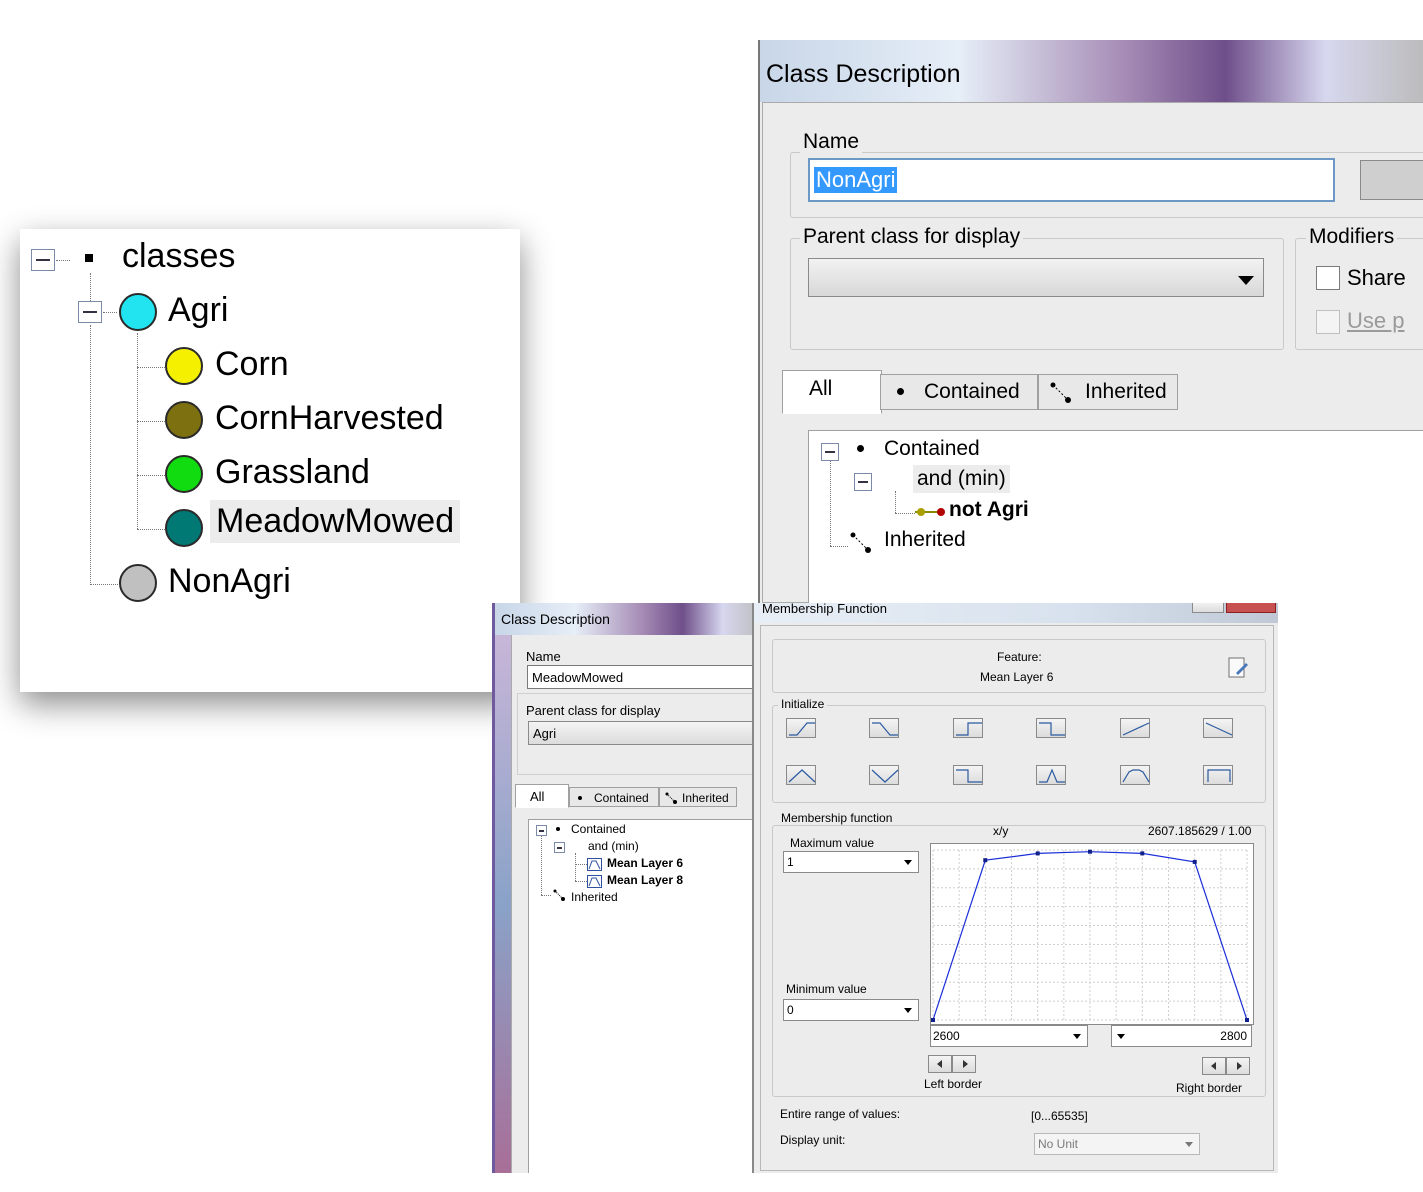 This screenshot has width=1423, height=1192. What do you see at coordinates (837, 818) in the screenshot?
I see `membership-function-label: Membership function` at bounding box center [837, 818].